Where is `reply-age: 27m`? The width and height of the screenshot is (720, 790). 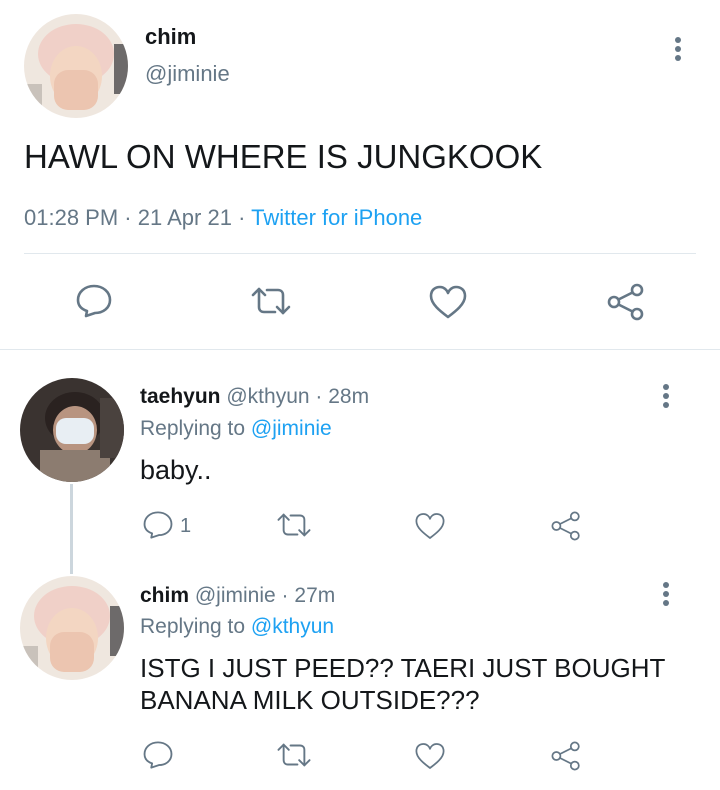 reply-age: 27m is located at coordinates (315, 595).